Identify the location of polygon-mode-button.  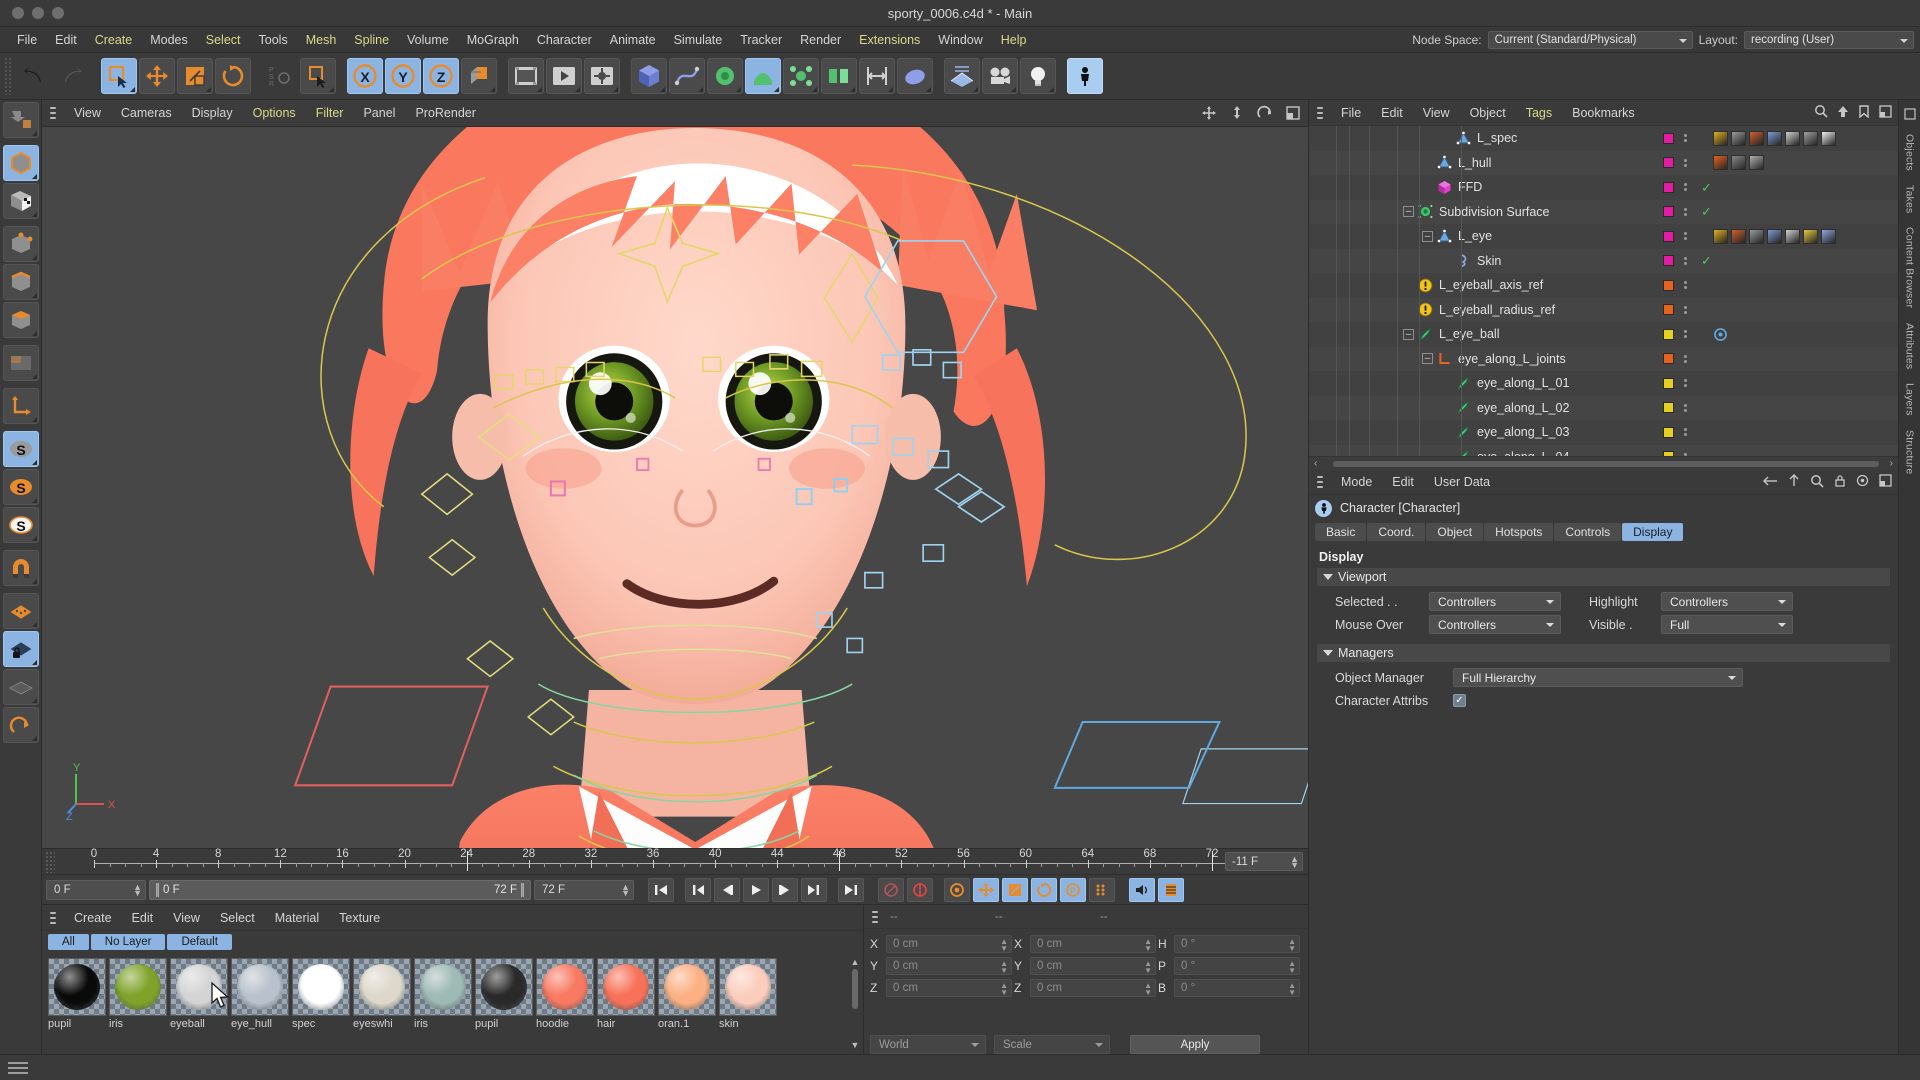
(20, 320).